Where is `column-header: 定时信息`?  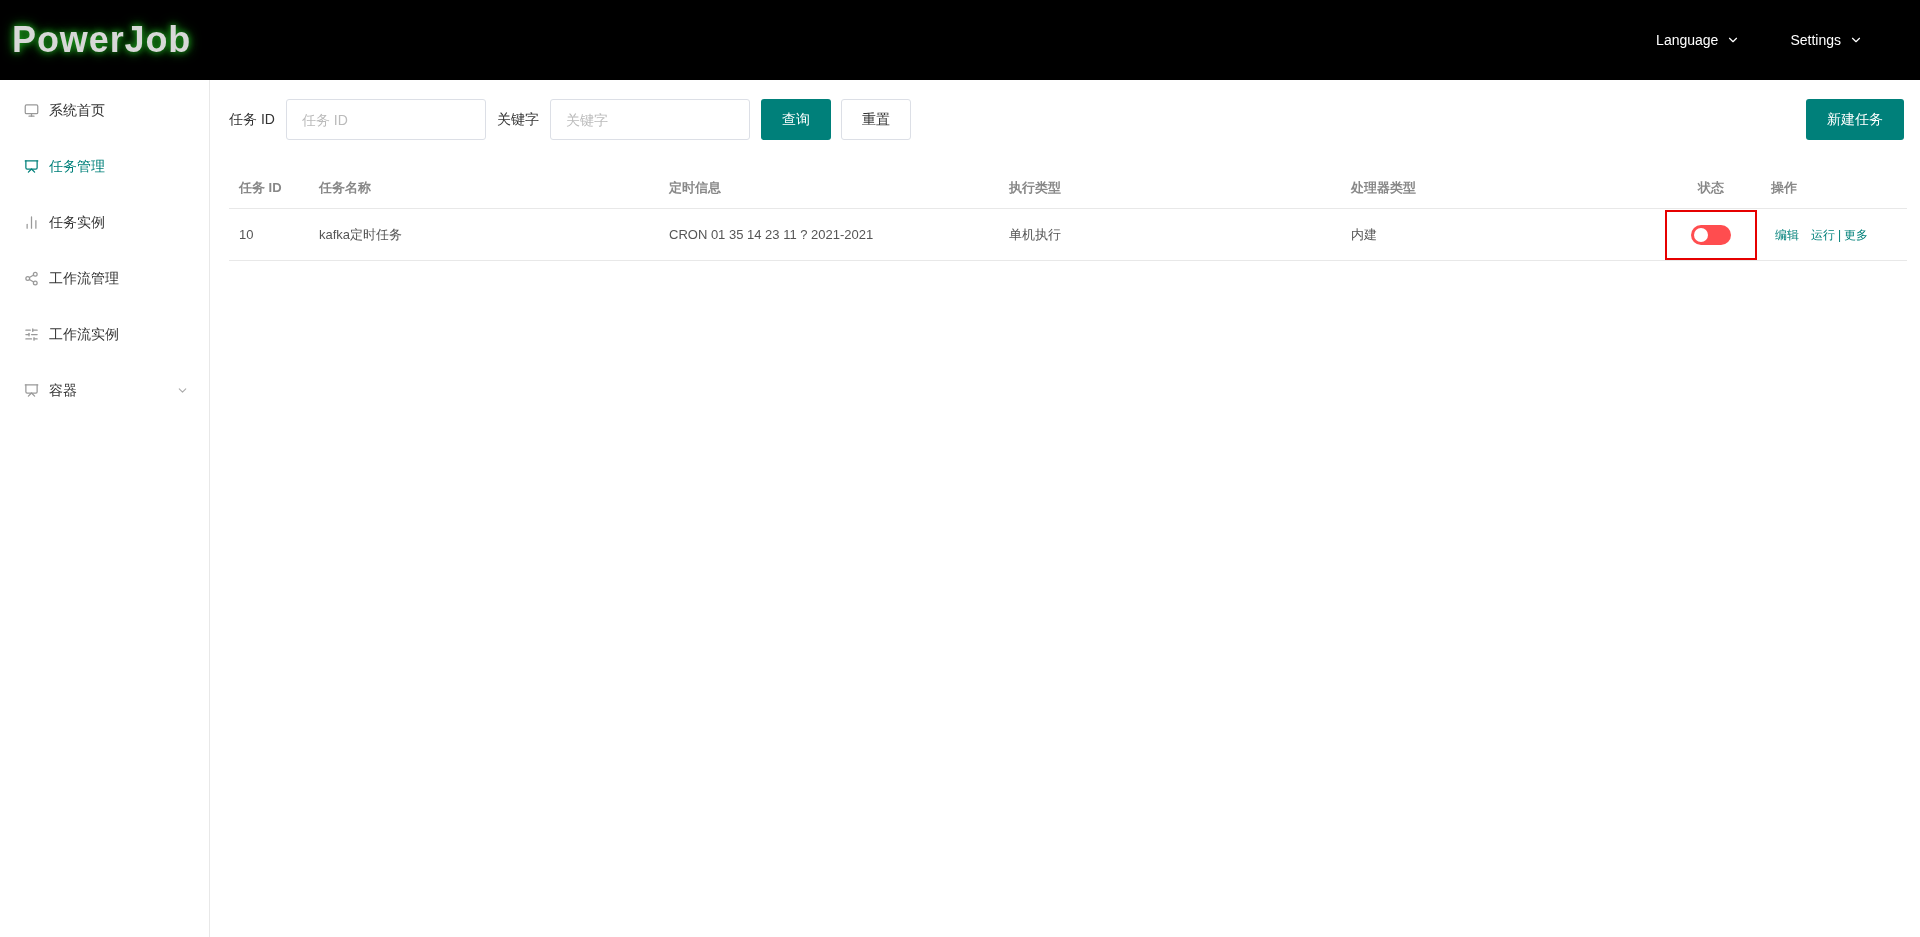 column-header: 定时信息 is located at coordinates (695, 187).